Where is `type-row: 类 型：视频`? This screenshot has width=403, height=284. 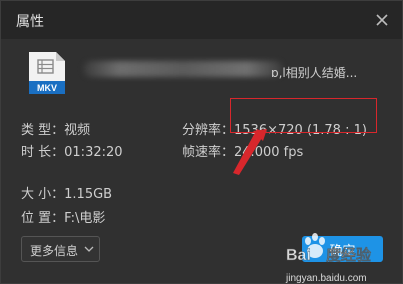
type-row: 类 型：视频 is located at coordinates (55, 128).